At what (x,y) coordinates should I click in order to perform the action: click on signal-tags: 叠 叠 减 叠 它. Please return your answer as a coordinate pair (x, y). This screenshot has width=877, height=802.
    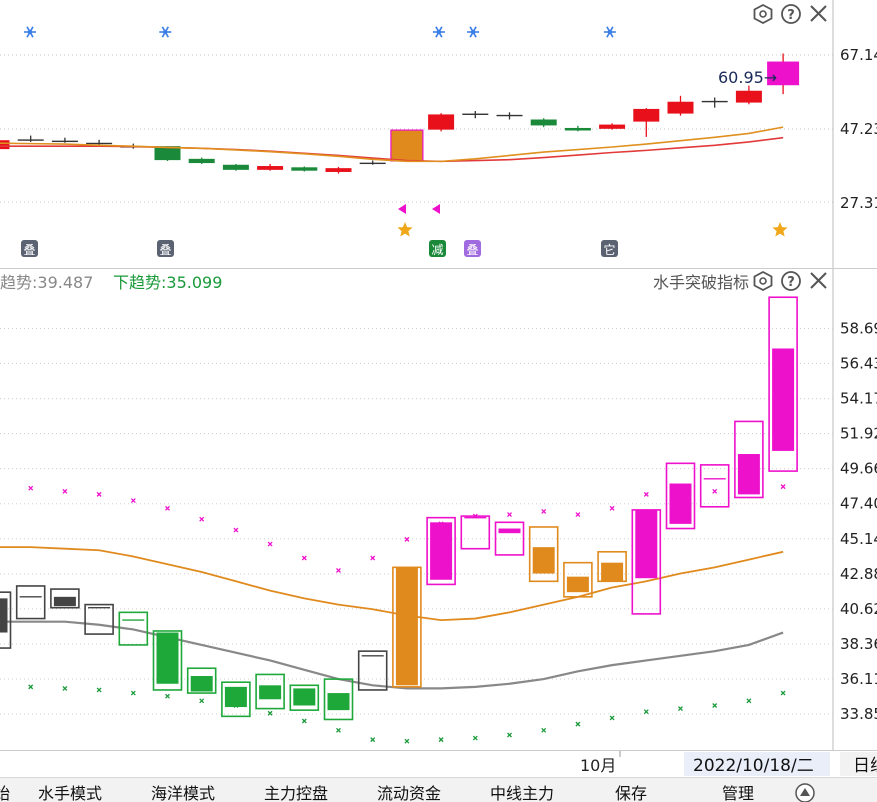
    Looking at the image, I should click on (319, 248).